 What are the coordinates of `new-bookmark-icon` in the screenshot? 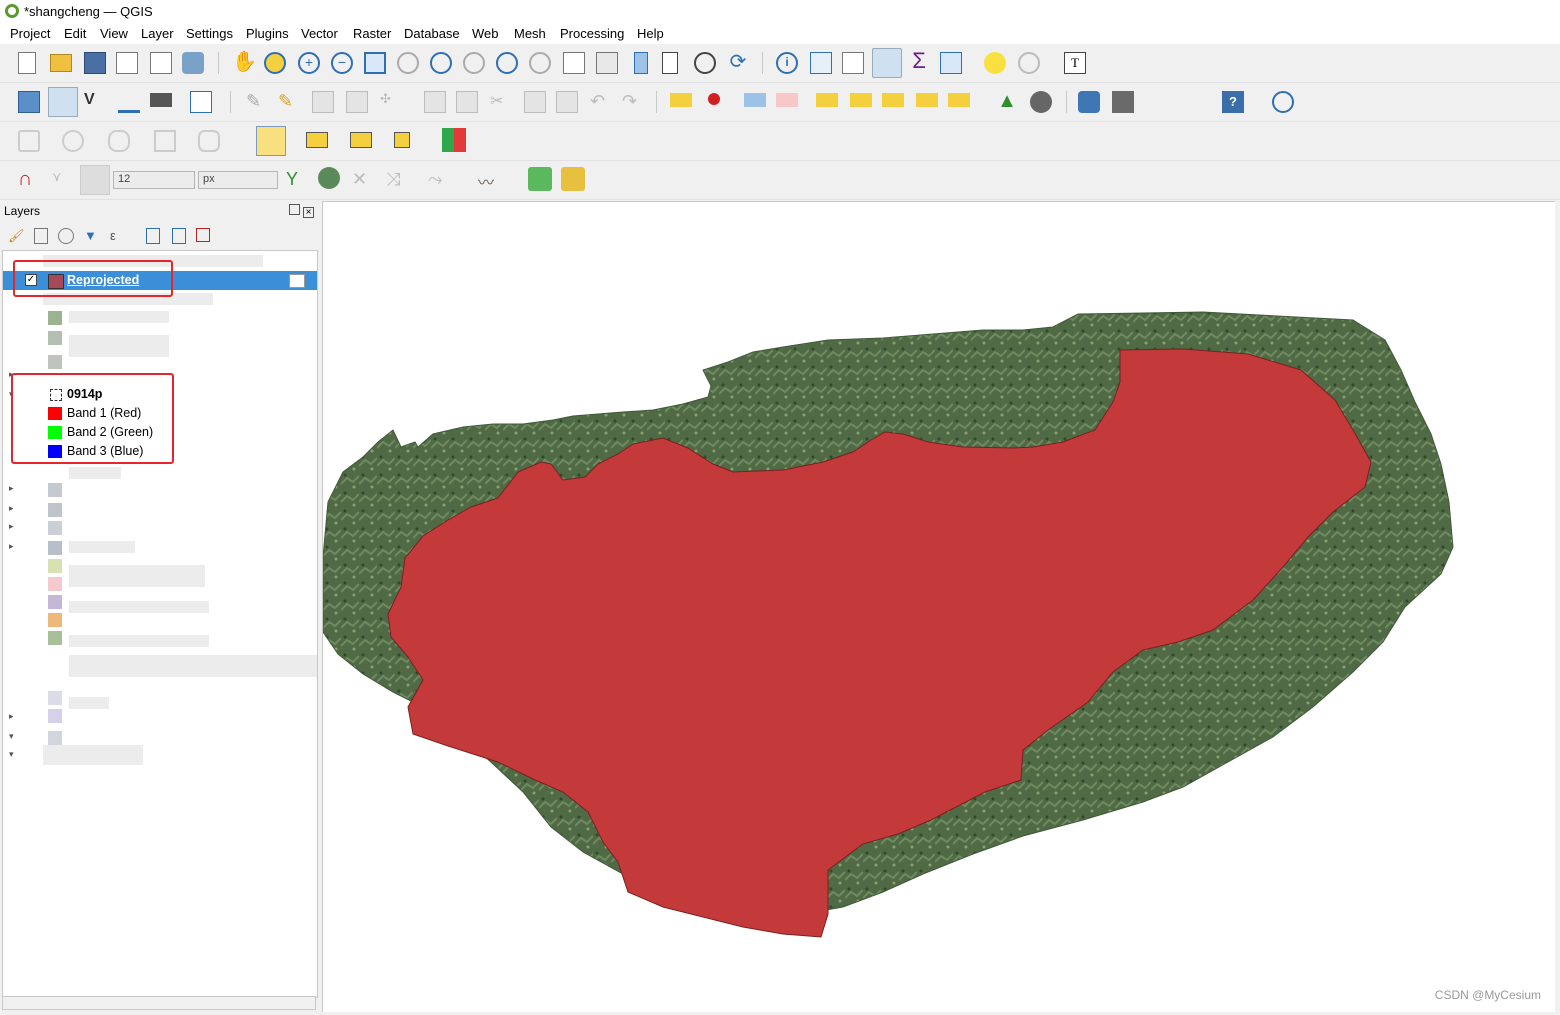 It's located at (641, 63).